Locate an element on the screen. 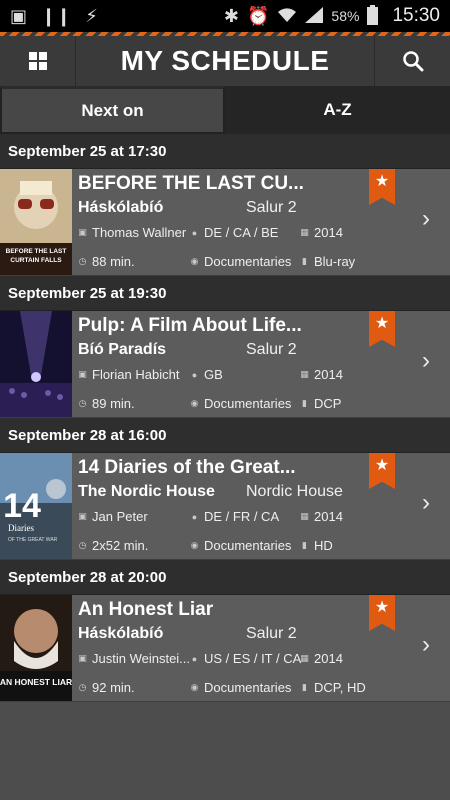 The image size is (450, 800). poster-image: AN HONEST LIAR is located at coordinates (36, 648).